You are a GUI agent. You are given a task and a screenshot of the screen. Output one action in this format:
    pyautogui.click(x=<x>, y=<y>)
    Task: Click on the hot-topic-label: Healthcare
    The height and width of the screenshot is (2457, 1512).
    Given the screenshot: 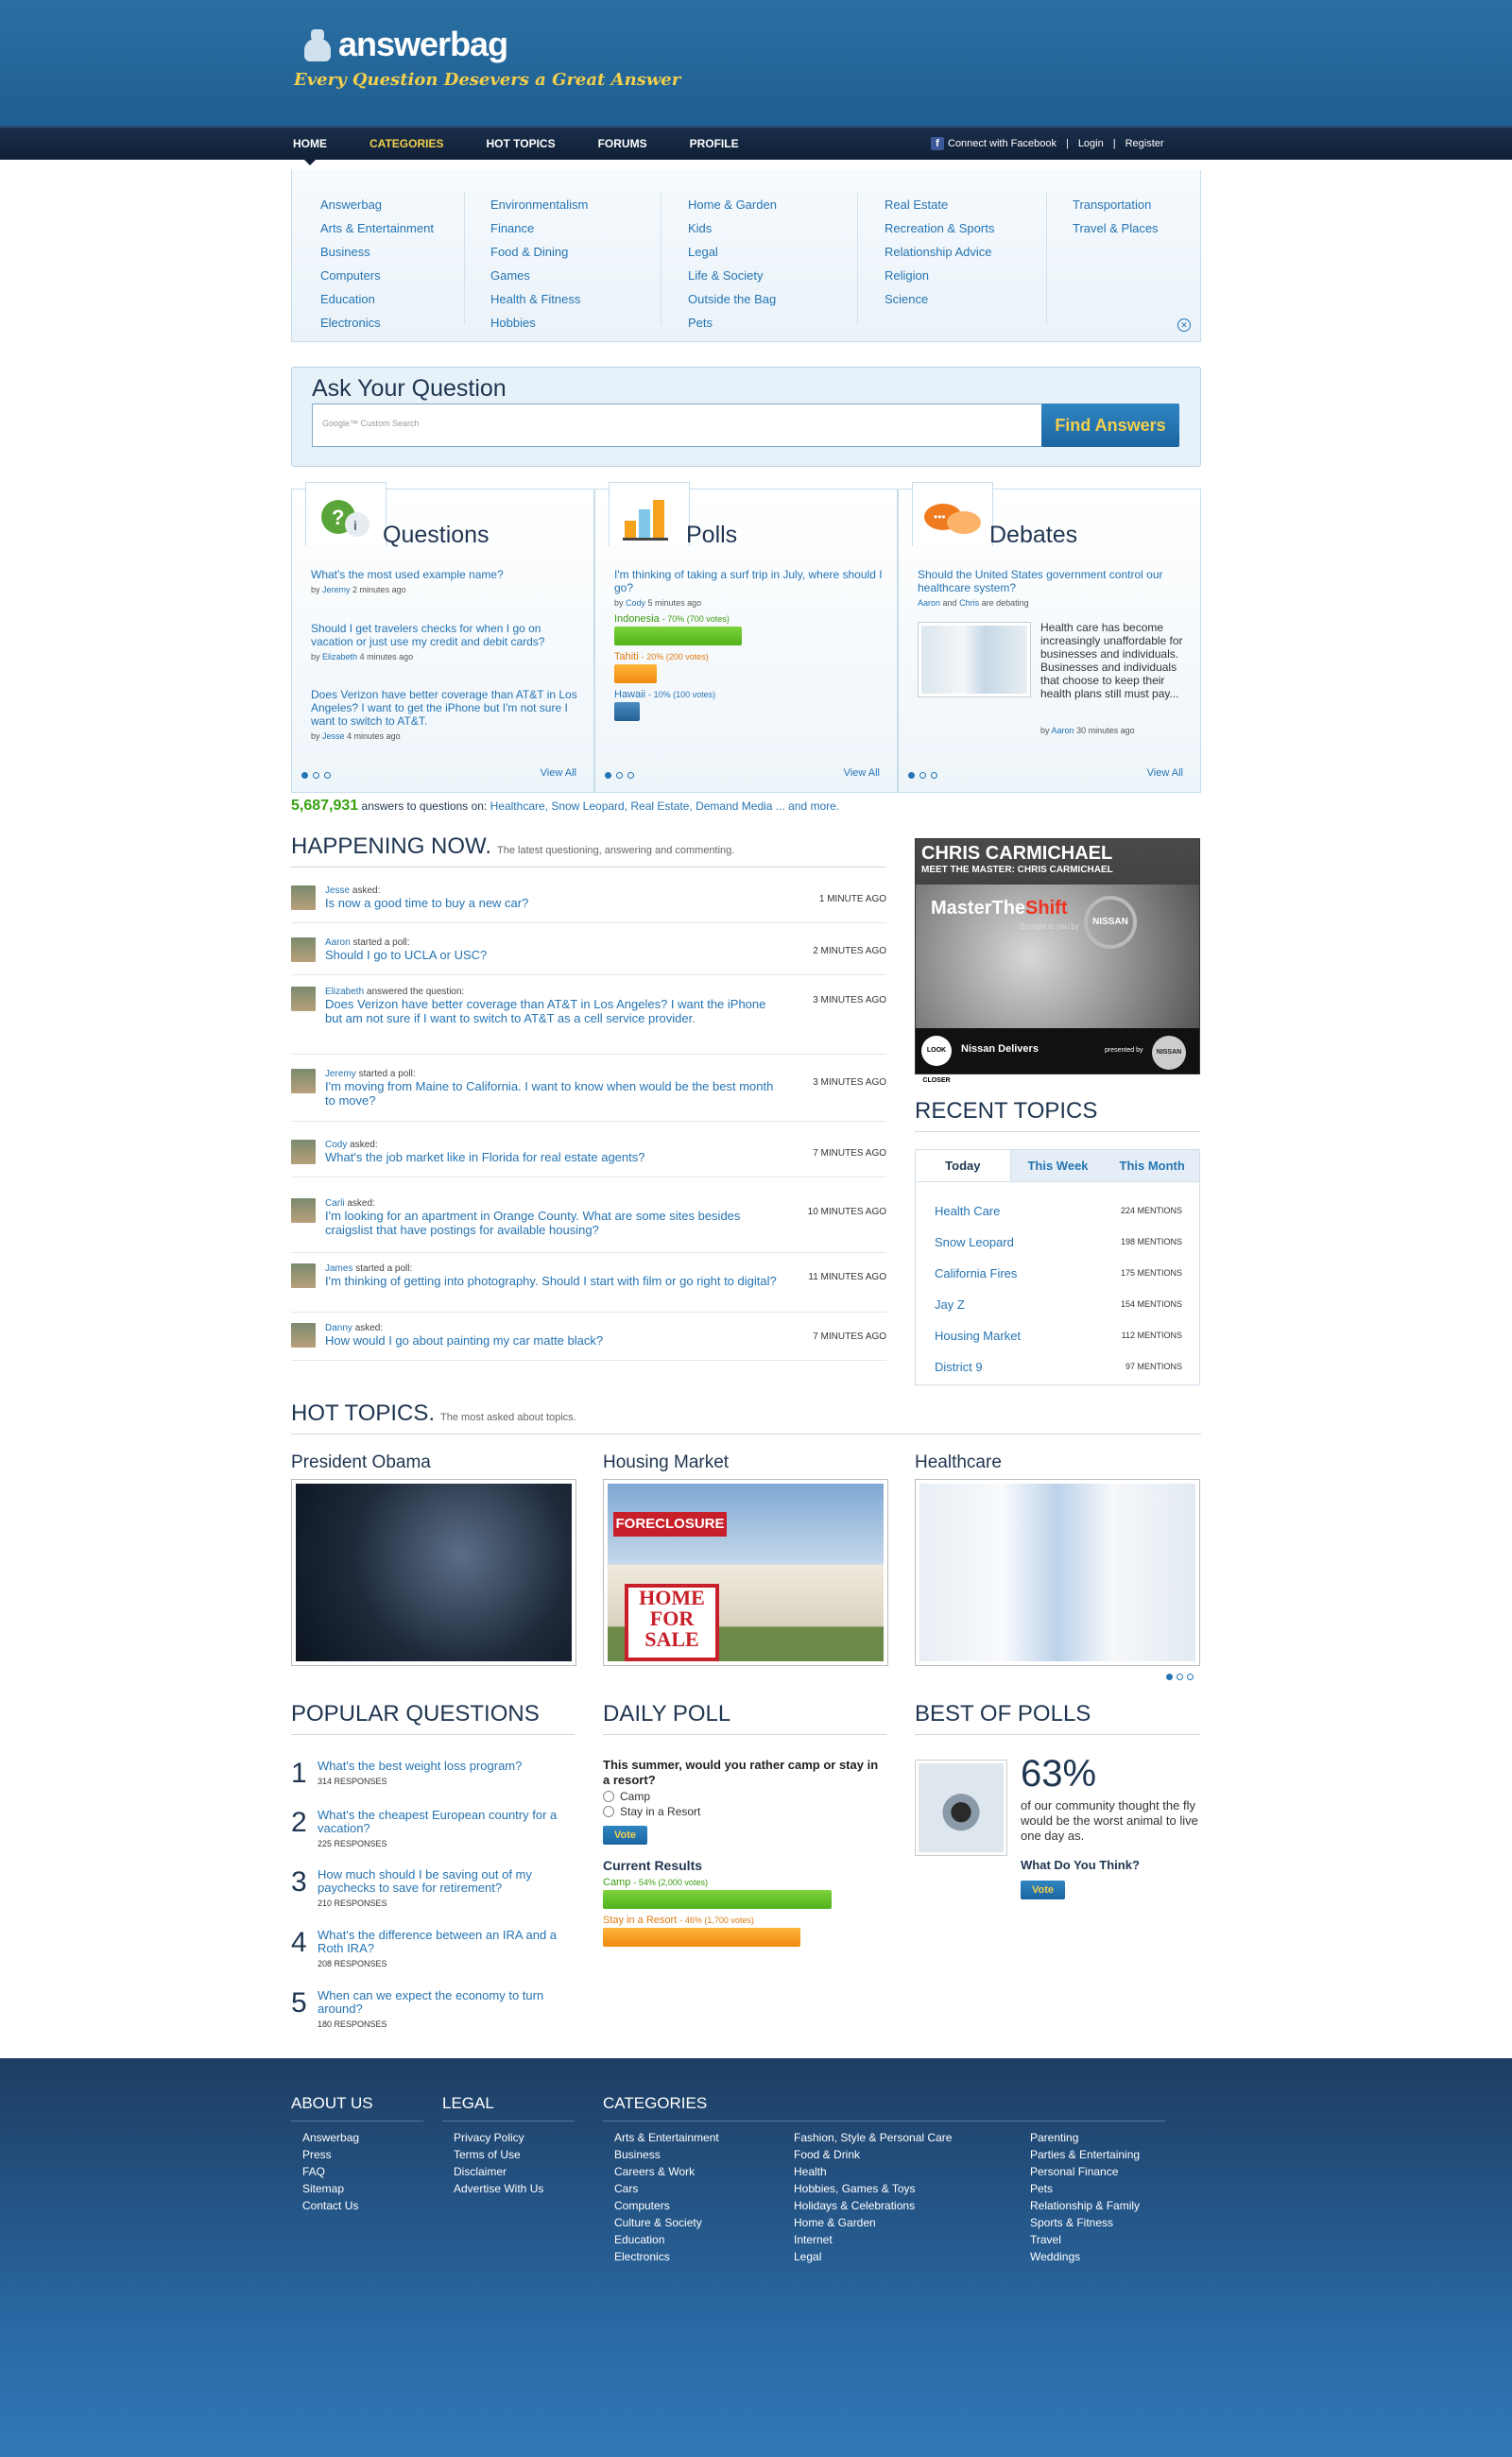 What is the action you would take?
    pyautogui.click(x=1057, y=1462)
    